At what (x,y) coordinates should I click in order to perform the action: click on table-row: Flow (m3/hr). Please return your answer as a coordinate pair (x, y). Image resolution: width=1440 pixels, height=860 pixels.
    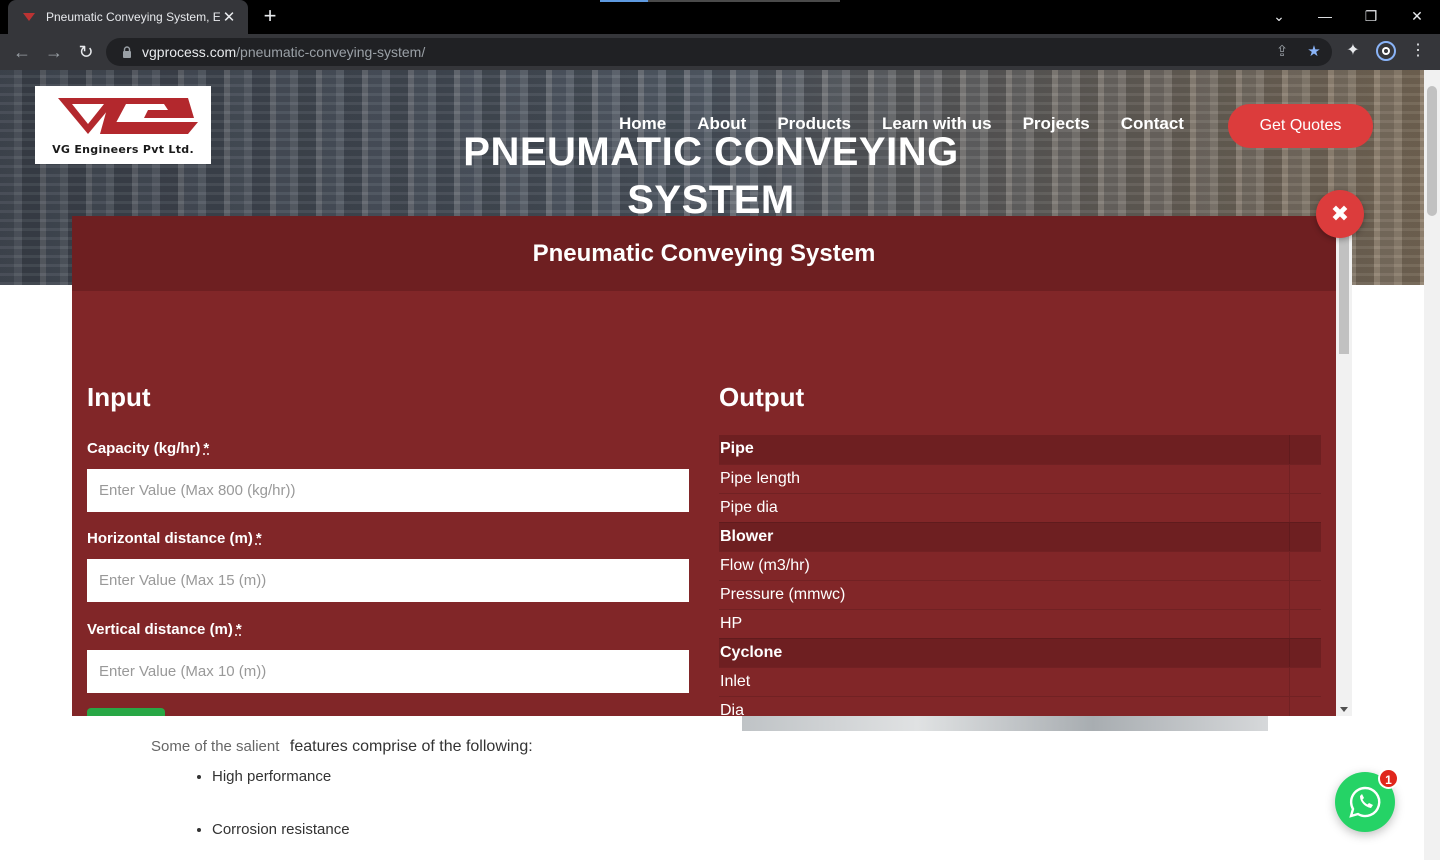
    Looking at the image, I should click on (1020, 566).